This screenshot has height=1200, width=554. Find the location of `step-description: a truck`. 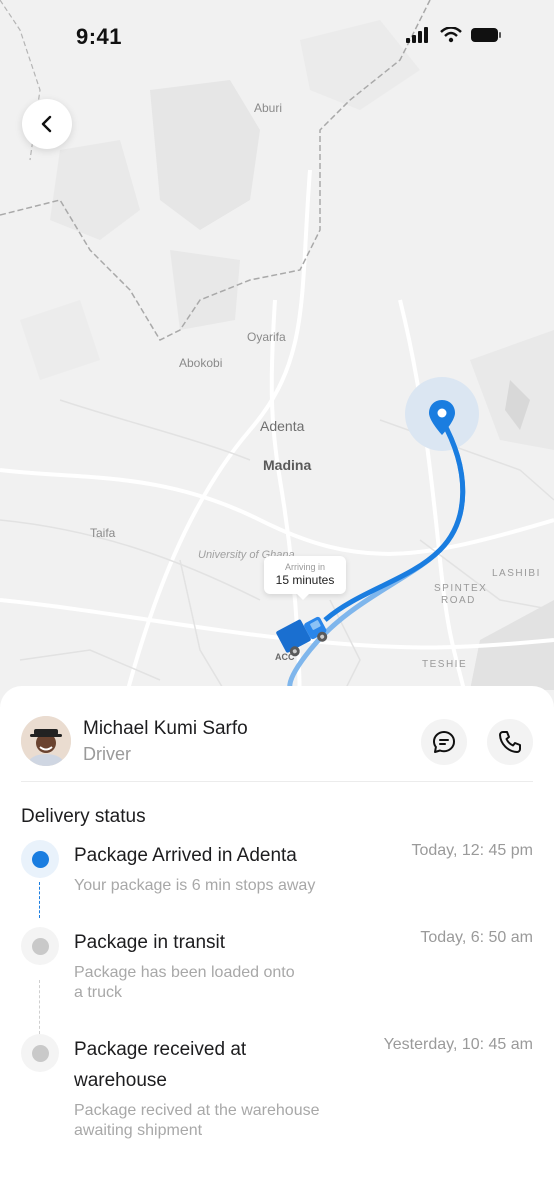

step-description: a truck is located at coordinates (98, 992).